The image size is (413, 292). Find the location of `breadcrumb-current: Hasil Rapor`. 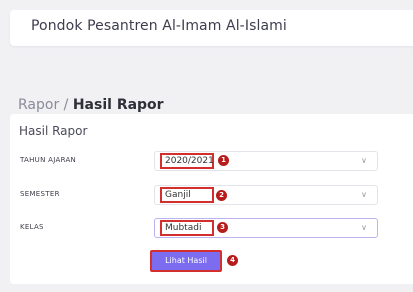

breadcrumb-current: Hasil Rapor is located at coordinates (118, 105).